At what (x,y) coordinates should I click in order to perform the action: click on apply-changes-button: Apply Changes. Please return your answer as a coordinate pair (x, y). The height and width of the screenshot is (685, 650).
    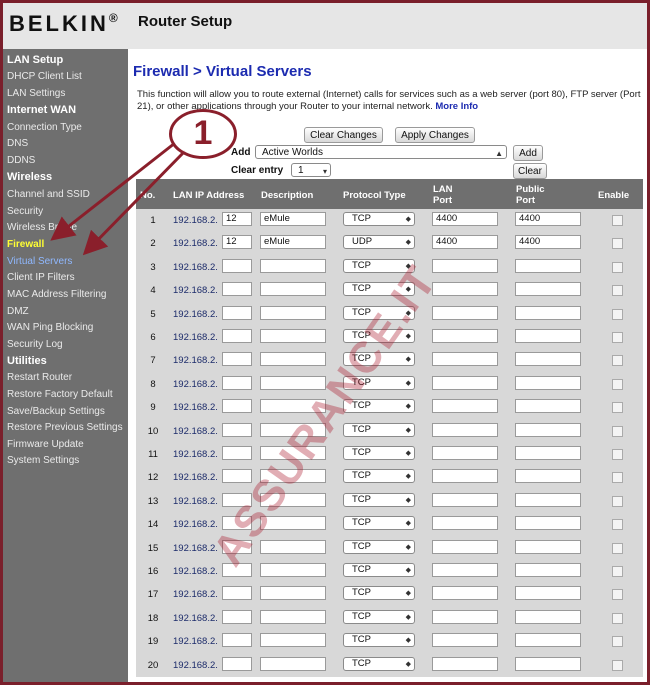
    Looking at the image, I should click on (435, 135).